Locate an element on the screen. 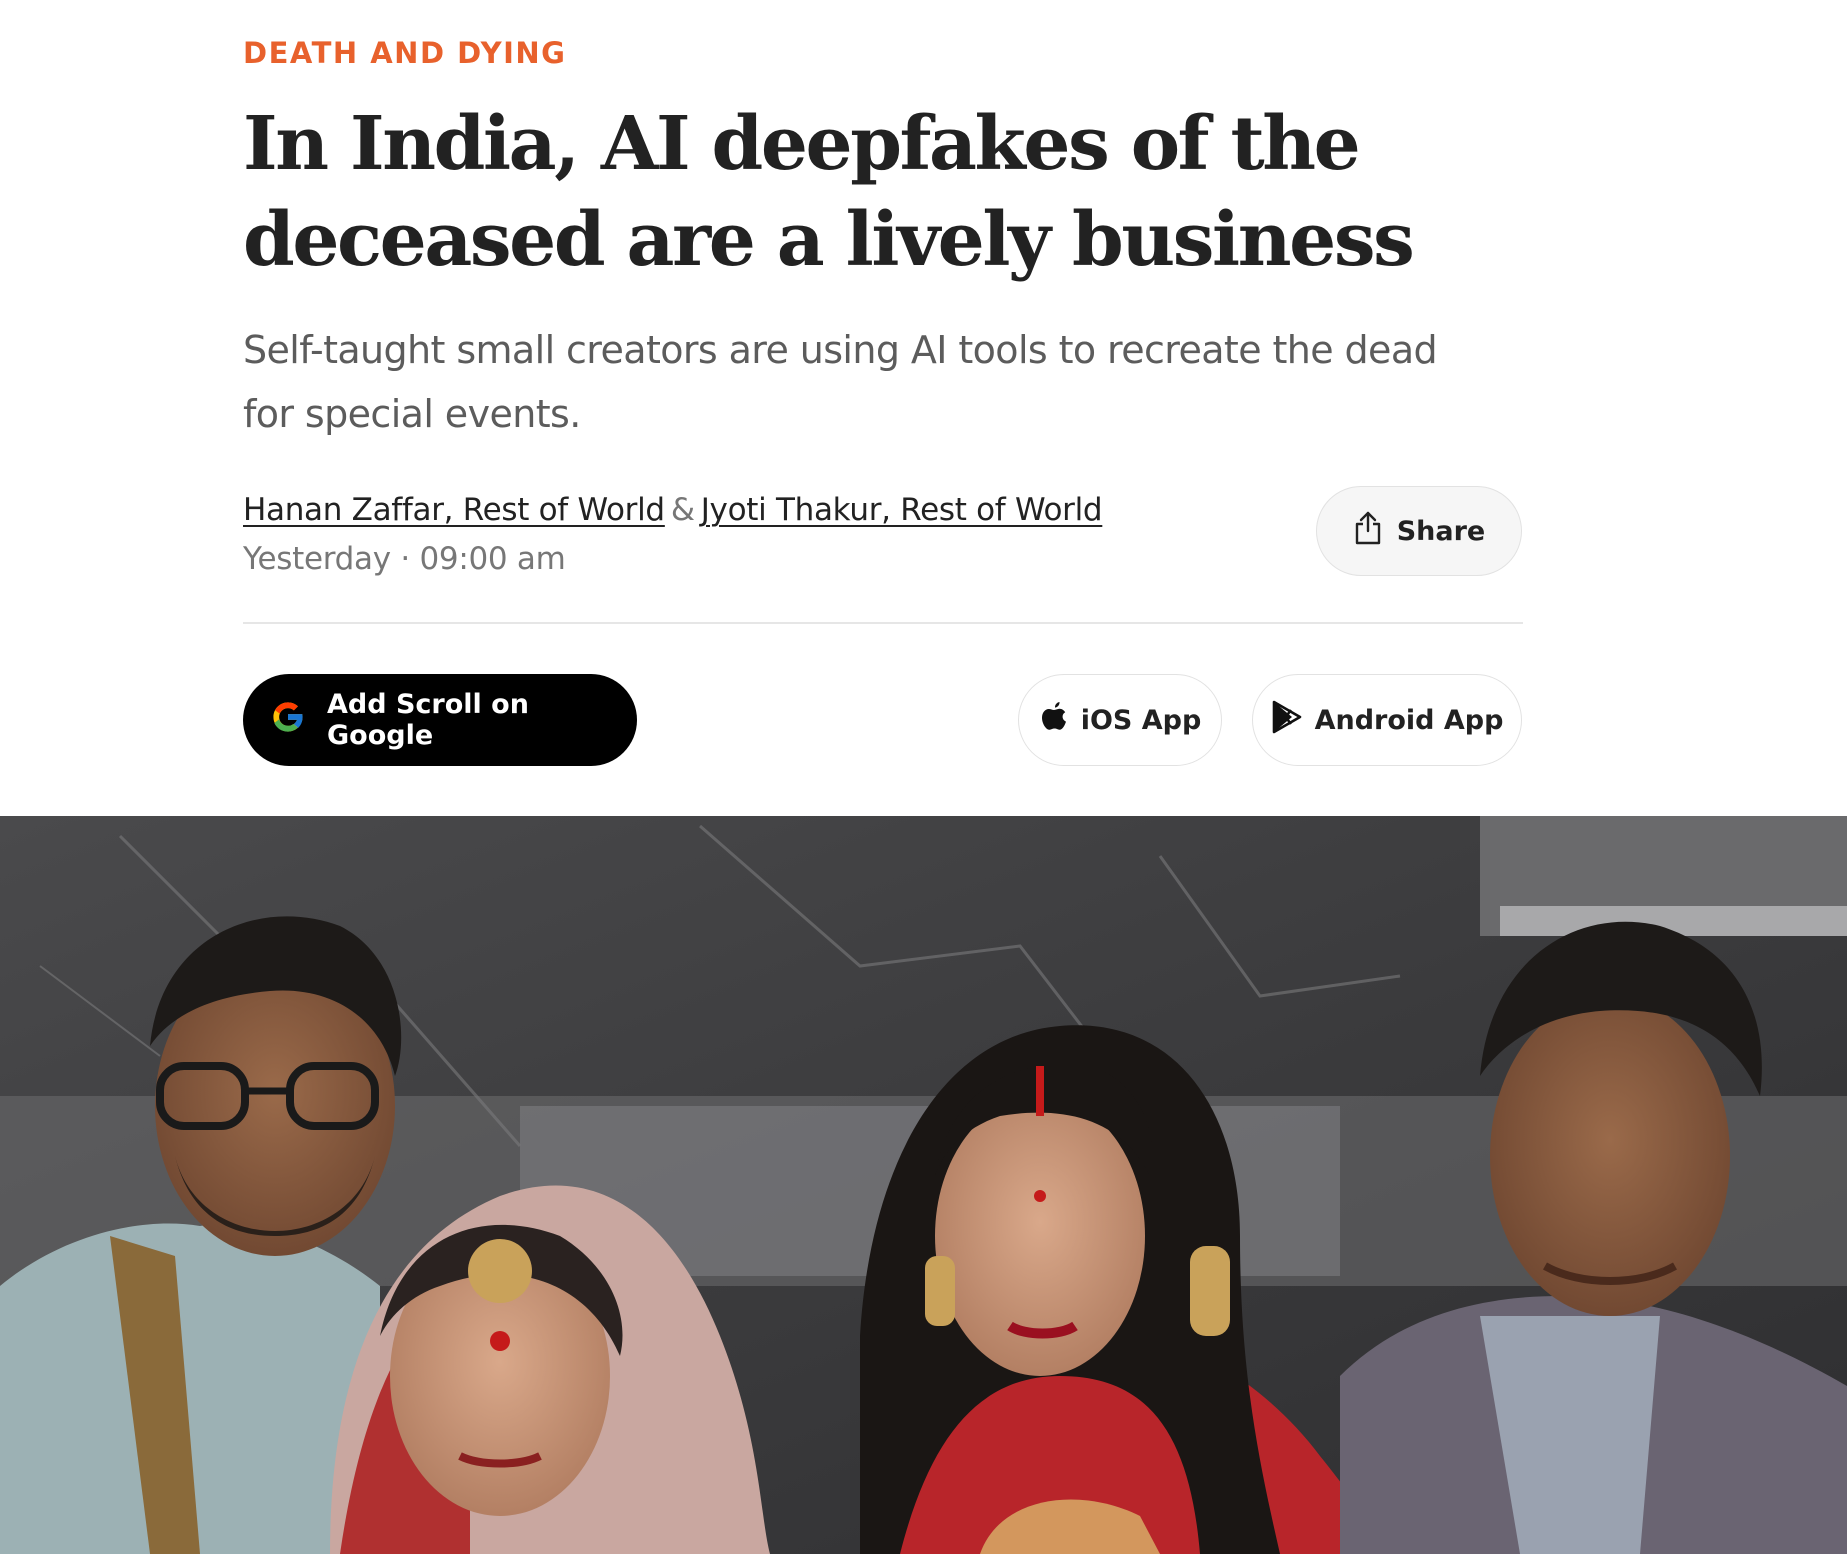 Image resolution: width=1847 pixels, height=1554 pixels. ios-app-button: iOS App is located at coordinates (1120, 720).